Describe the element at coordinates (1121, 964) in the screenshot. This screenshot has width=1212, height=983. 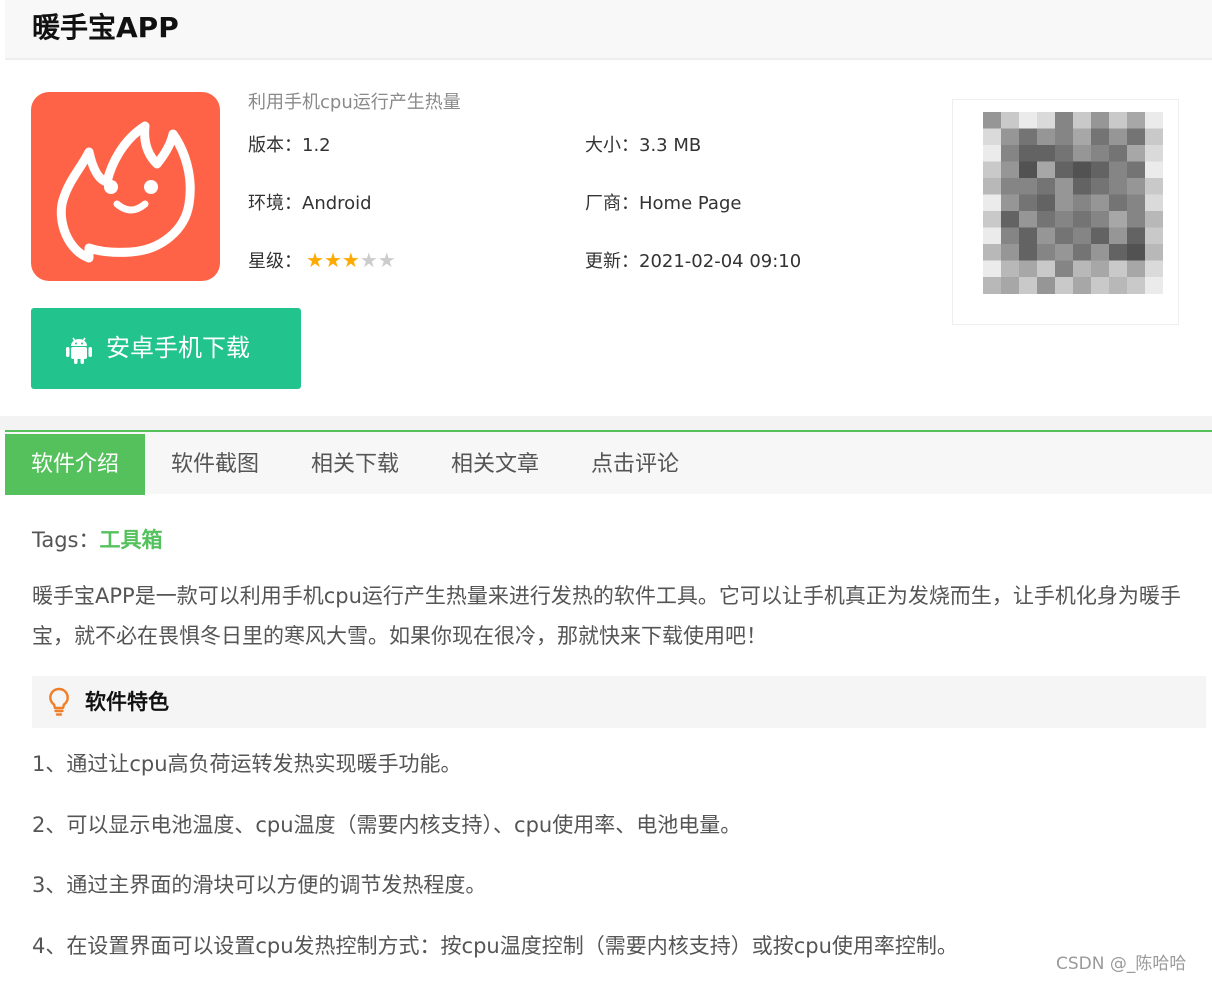
I see `watermark: CSDN @_陈哈哈` at that location.